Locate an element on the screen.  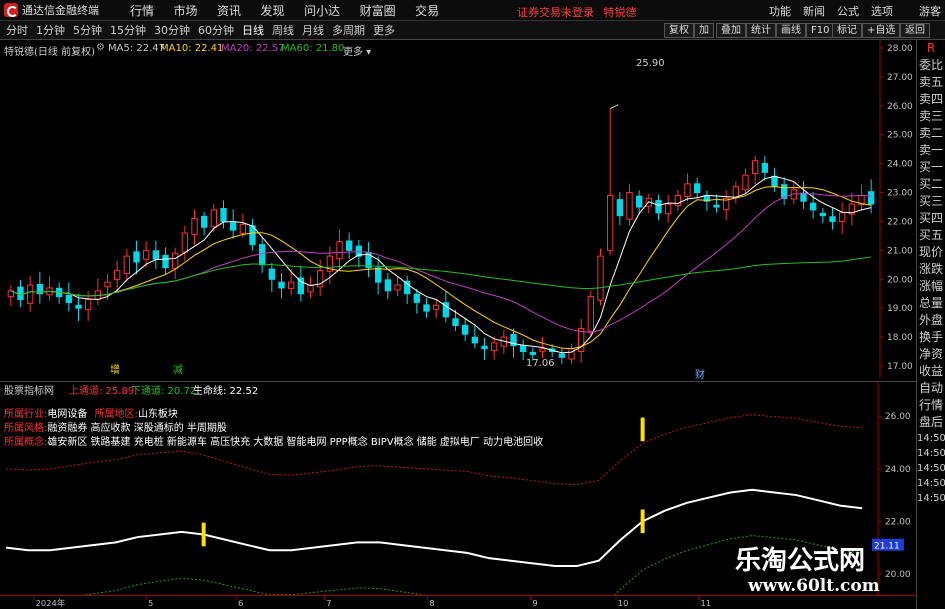
sidebar-item: 买一 is located at coordinates (931, 167).